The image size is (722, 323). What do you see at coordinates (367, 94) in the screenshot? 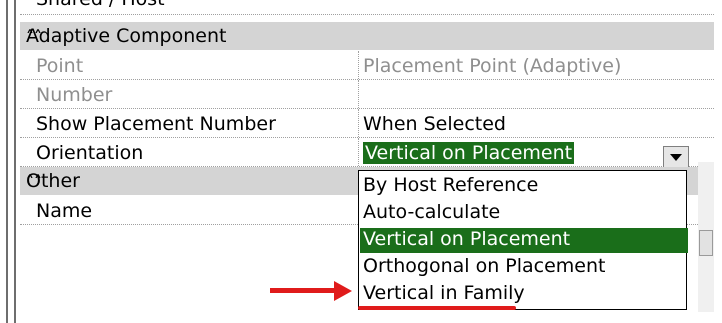
I see `row-number: Number` at bounding box center [367, 94].